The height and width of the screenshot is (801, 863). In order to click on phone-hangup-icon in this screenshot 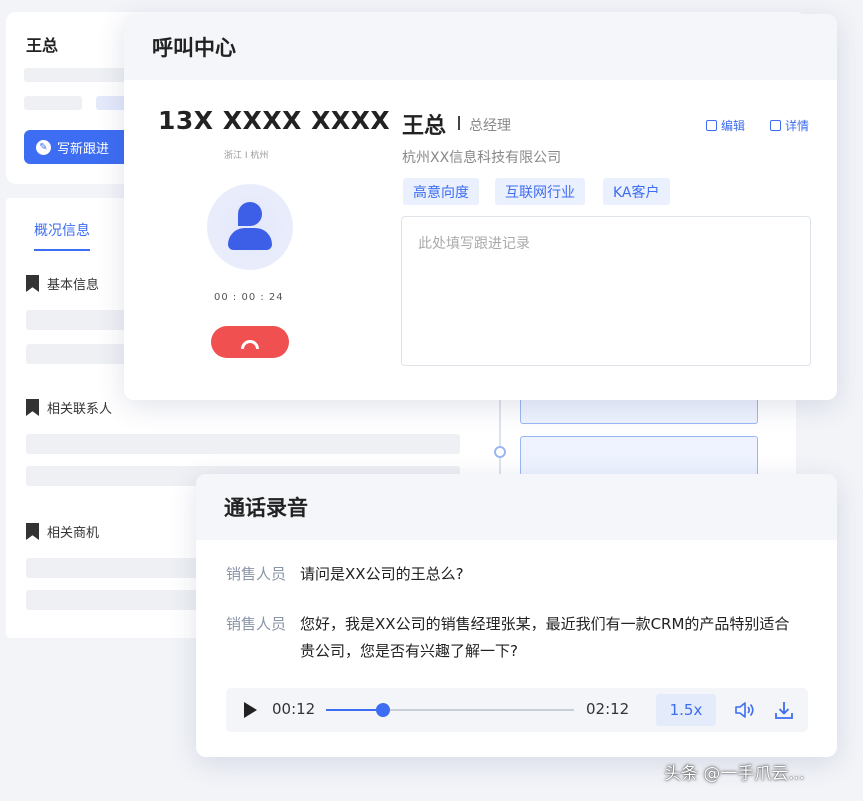, I will do `click(250, 344)`.